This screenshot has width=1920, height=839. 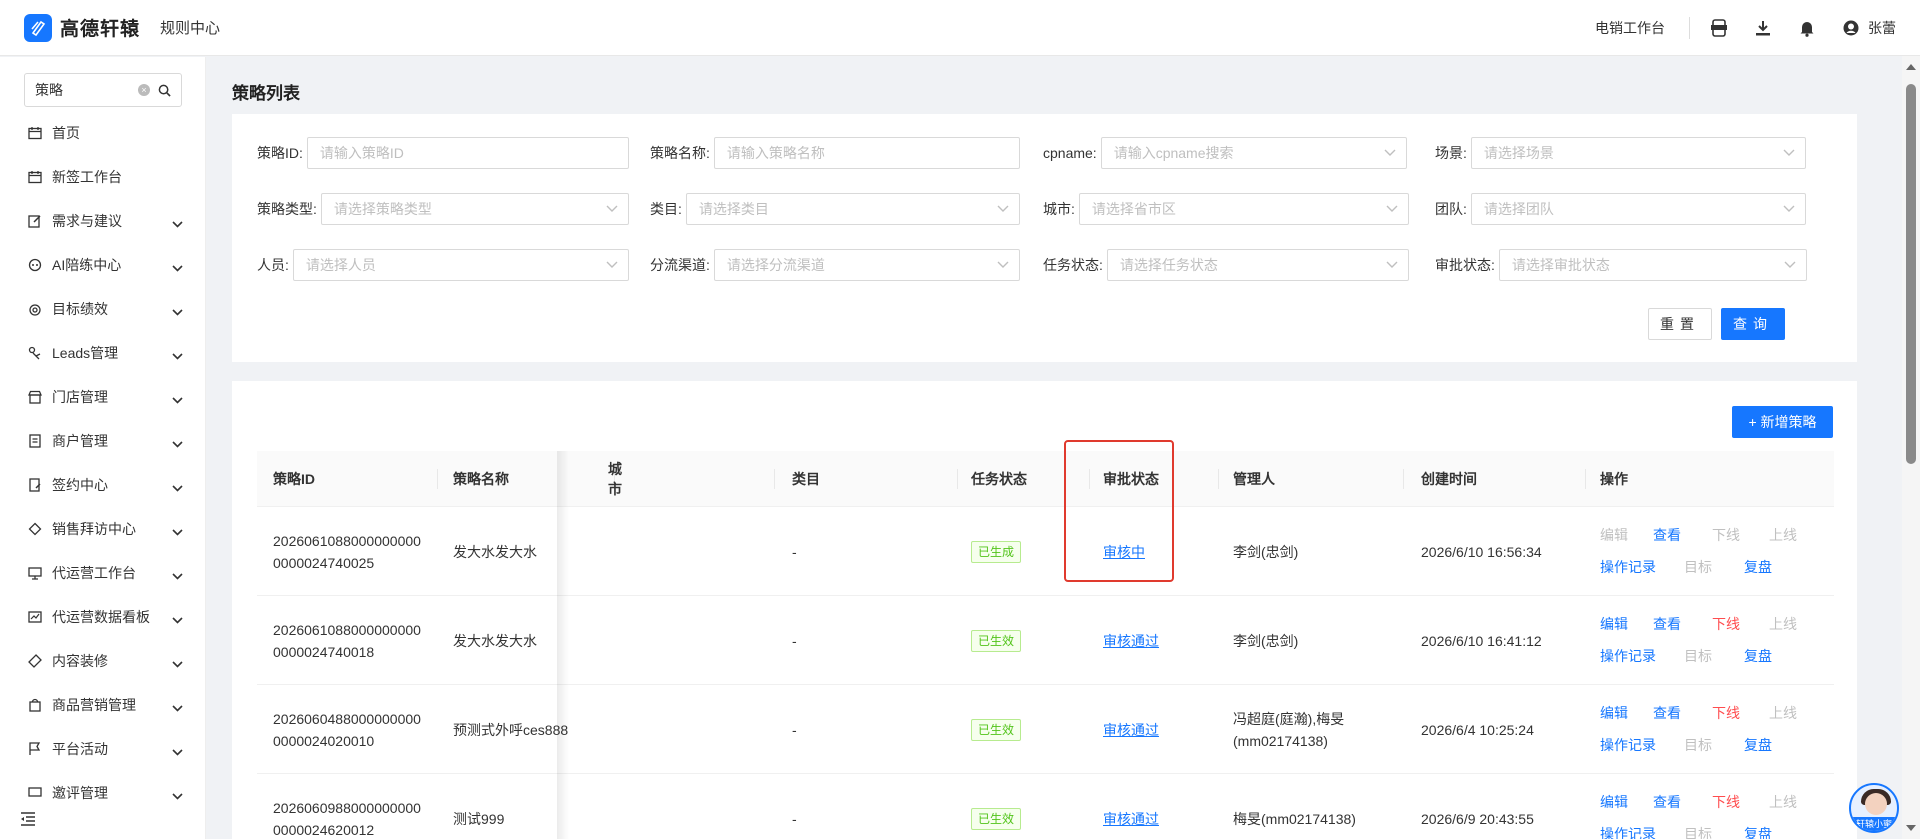 I want to click on category-select: 请选择类目, so click(x=852, y=209).